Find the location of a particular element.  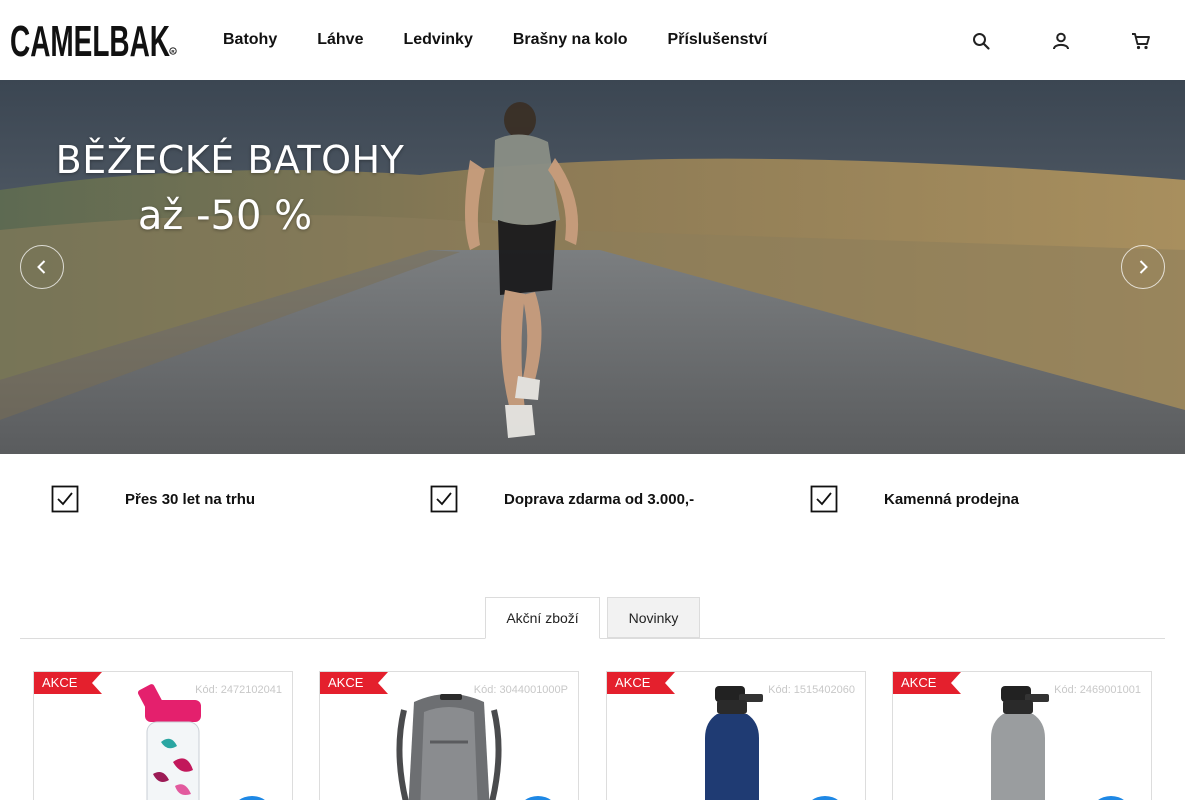

usp-text: Přes 30 let na trhu is located at coordinates (190, 499).